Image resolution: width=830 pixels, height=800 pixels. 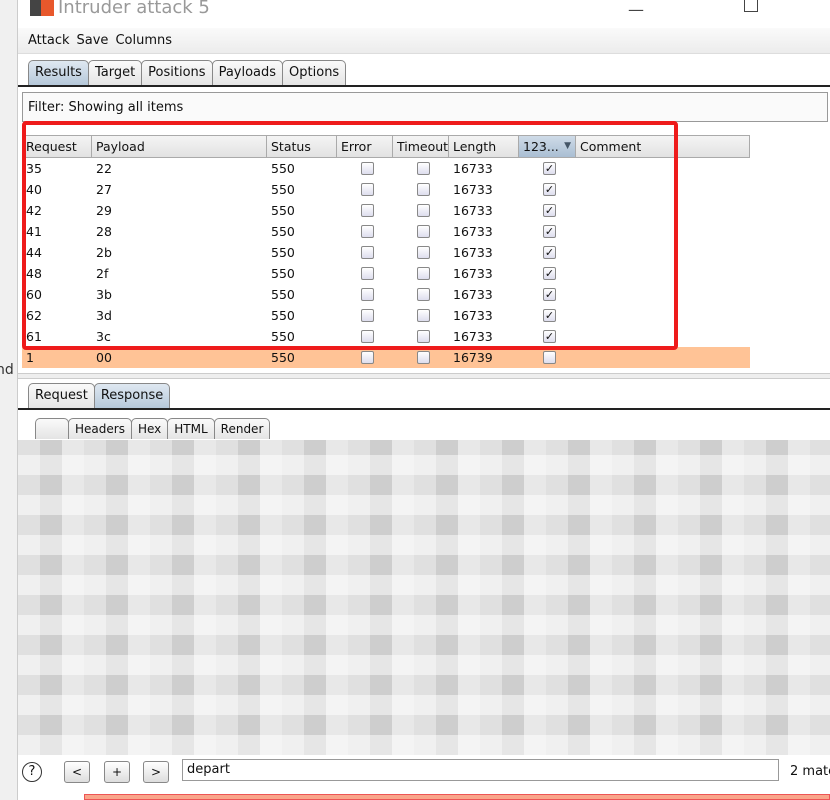 What do you see at coordinates (636, 9) in the screenshot?
I see `minimize-icon: —` at bounding box center [636, 9].